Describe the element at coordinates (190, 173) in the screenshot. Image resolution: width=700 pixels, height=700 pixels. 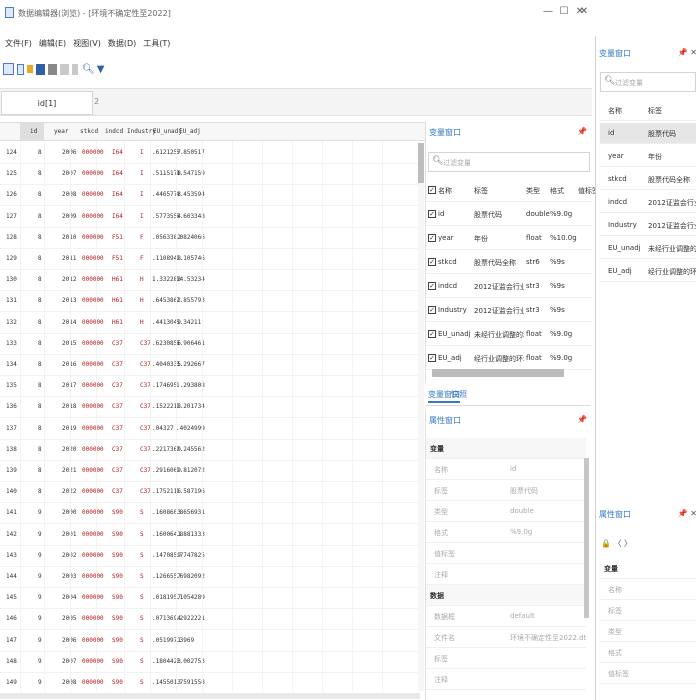
I see `table-cell: 3.547159` at that location.